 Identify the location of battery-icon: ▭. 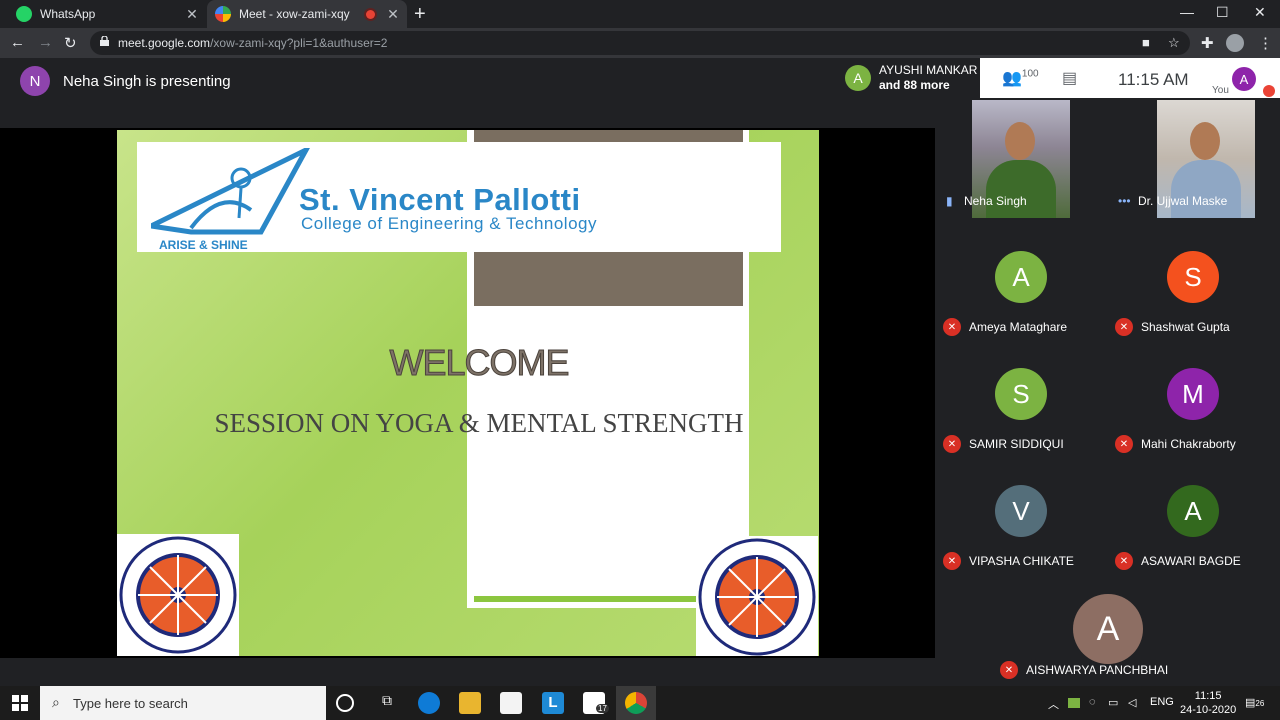
(1113, 702).